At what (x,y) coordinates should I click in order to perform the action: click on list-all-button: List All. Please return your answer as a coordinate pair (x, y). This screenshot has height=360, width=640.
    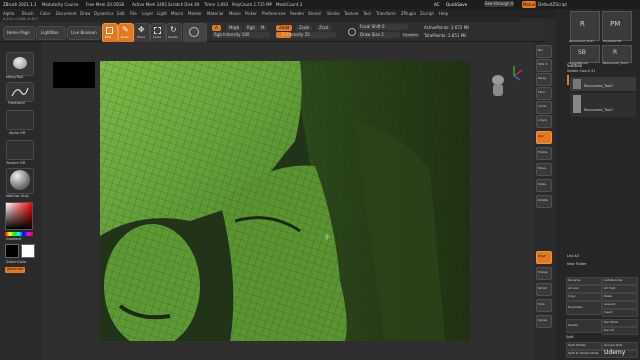
    Looking at the image, I should click on (573, 256).